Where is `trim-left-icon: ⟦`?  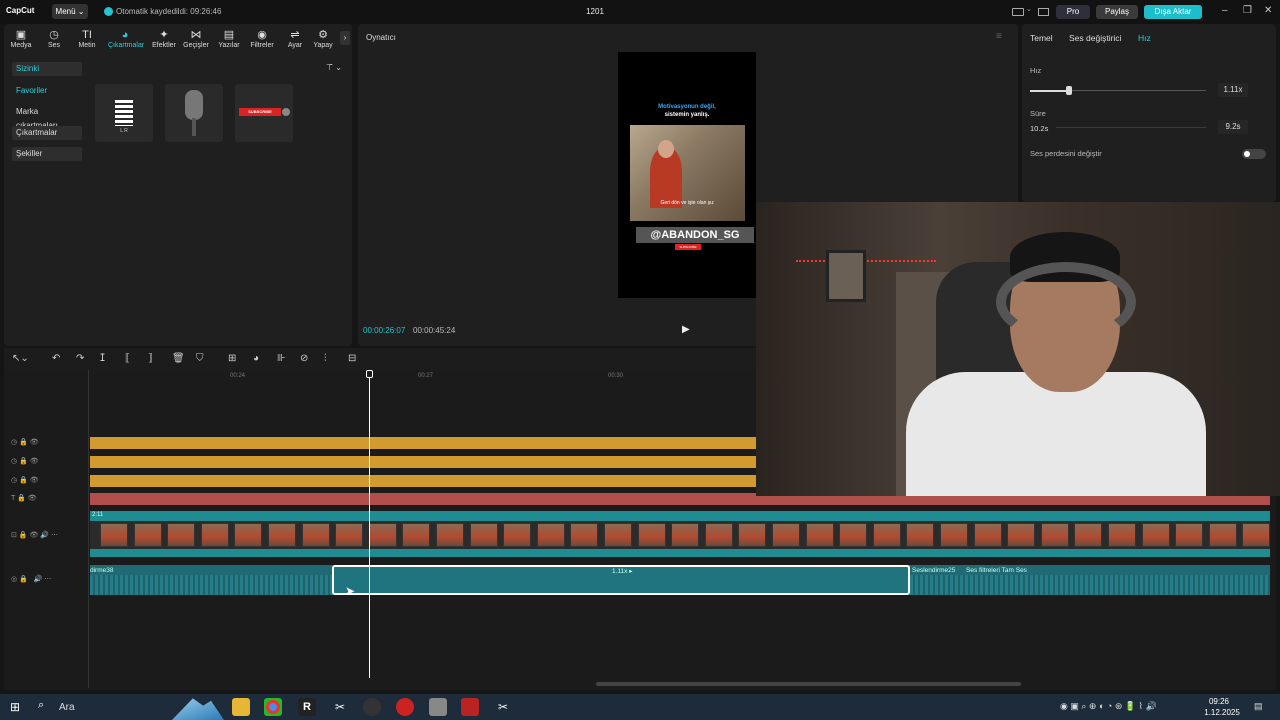
trim-left-icon: ⟦ is located at coordinates (127, 358).